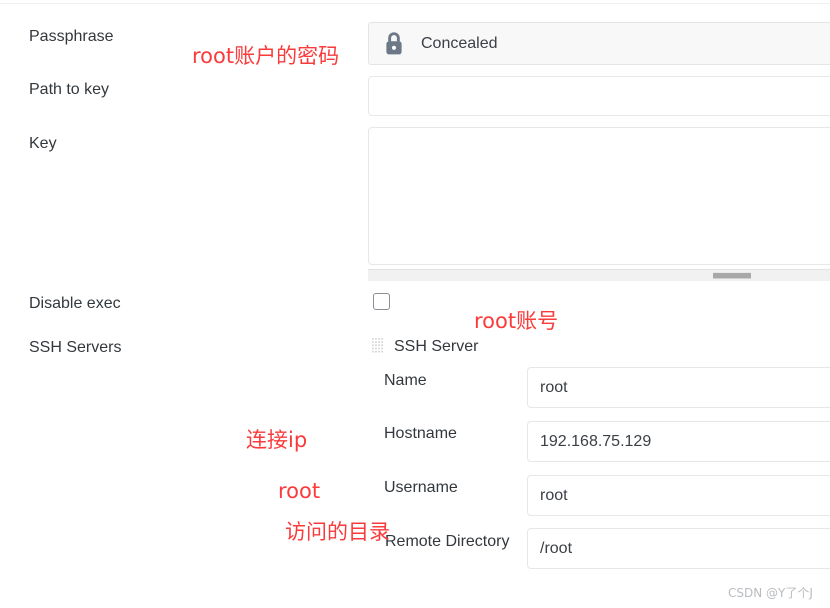 The image size is (830, 608). I want to click on ssh-server-group-header: SSH Server, so click(425, 347).